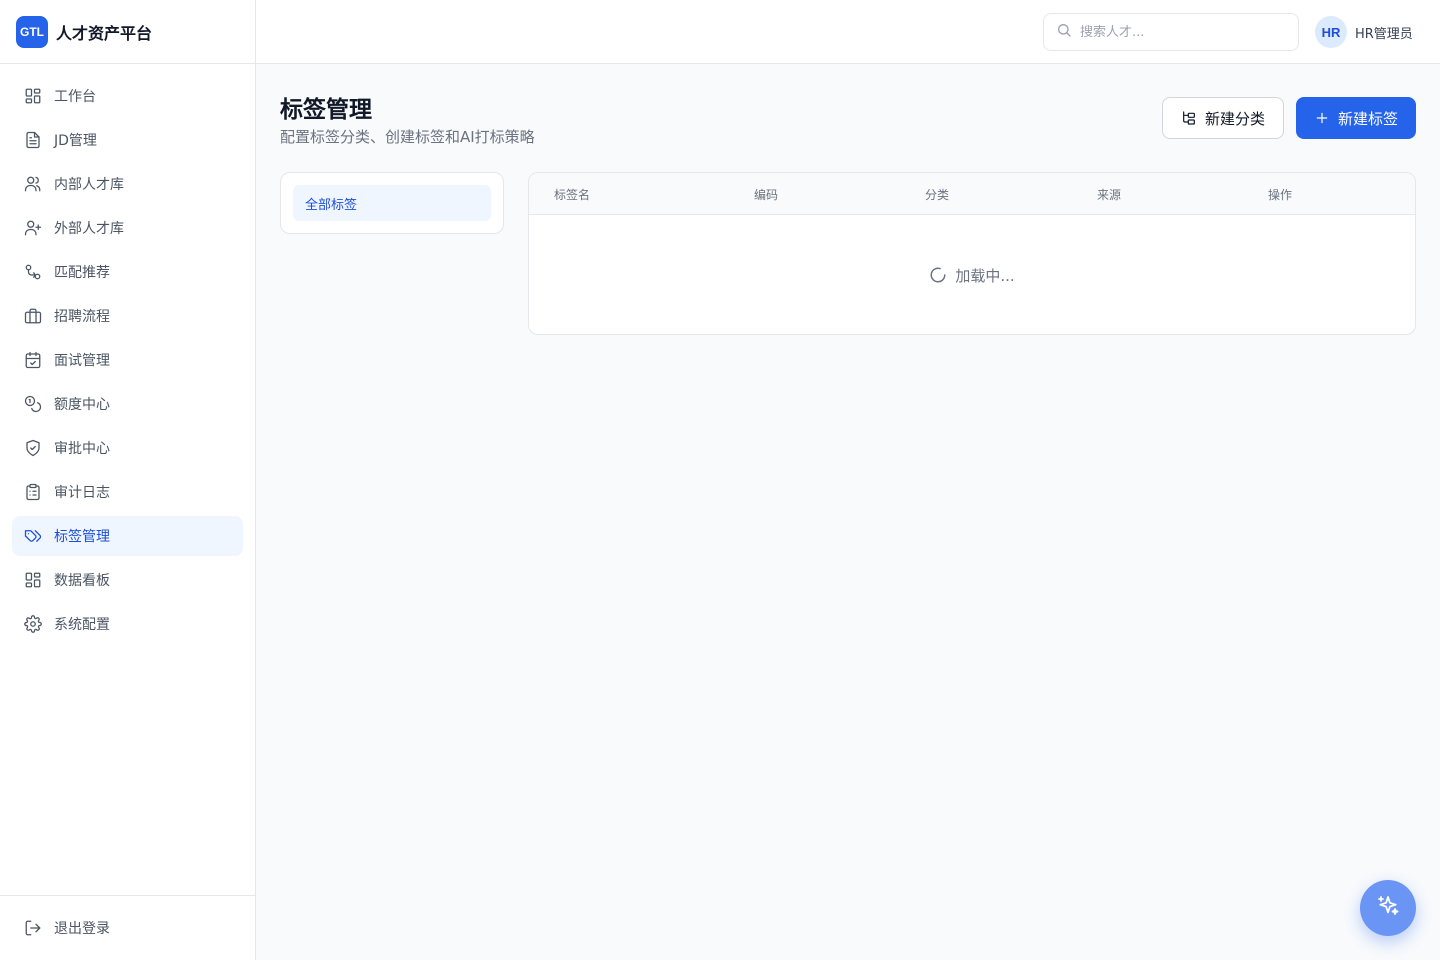 Image resolution: width=1440 pixels, height=960 pixels. I want to click on sparkles-icon, so click(1388, 908).